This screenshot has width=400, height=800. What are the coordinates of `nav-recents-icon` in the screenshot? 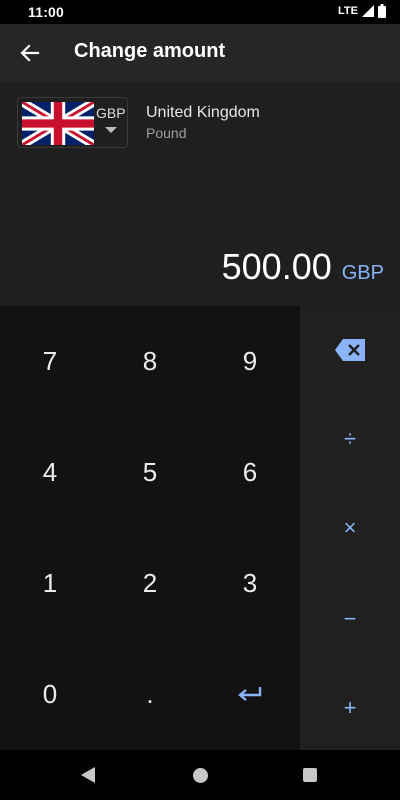 It's located at (310, 775).